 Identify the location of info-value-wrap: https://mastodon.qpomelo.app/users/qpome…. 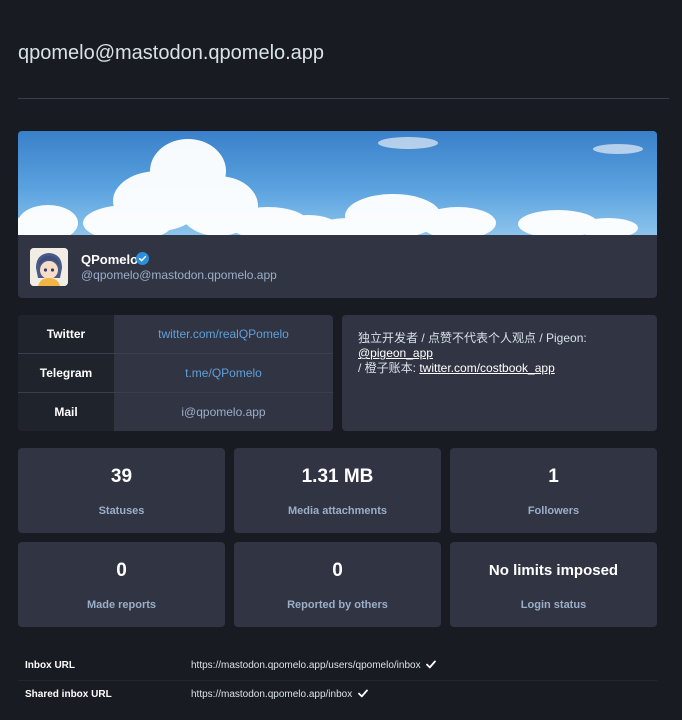
(314, 665).